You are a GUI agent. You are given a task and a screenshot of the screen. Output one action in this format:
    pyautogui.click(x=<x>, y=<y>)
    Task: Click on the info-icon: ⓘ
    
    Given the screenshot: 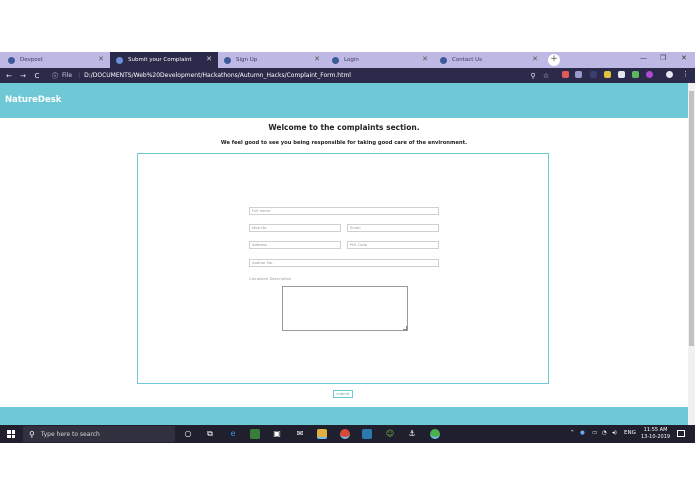 What is the action you would take?
    pyautogui.click(x=55, y=75)
    